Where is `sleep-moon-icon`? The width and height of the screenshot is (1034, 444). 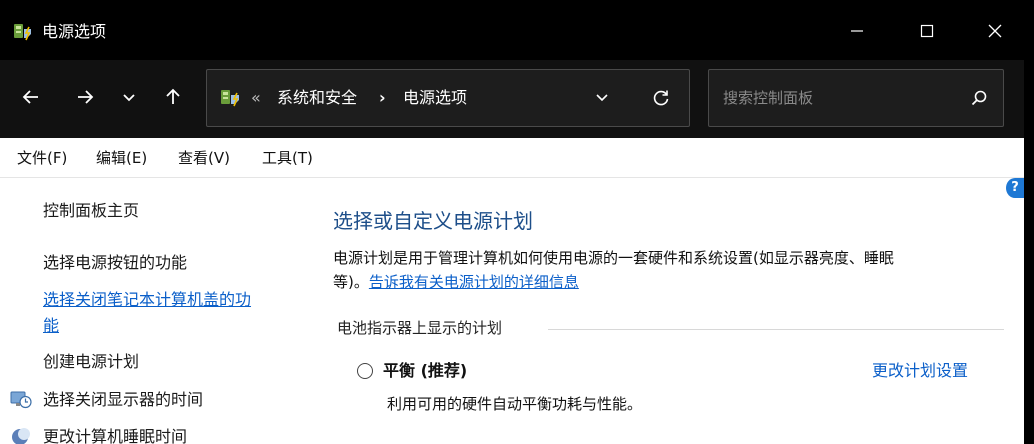
sleep-moon-icon is located at coordinates (21, 435).